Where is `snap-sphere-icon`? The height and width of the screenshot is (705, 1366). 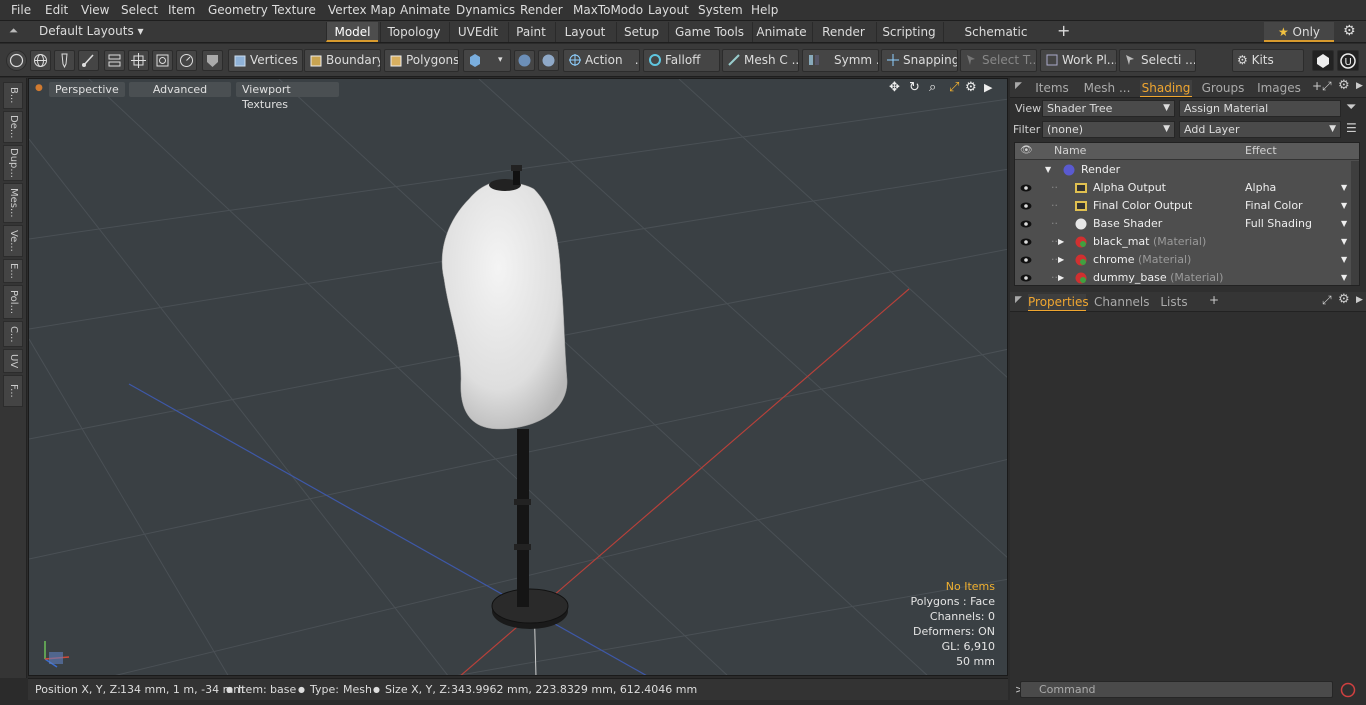 snap-sphere-icon is located at coordinates (548, 60).